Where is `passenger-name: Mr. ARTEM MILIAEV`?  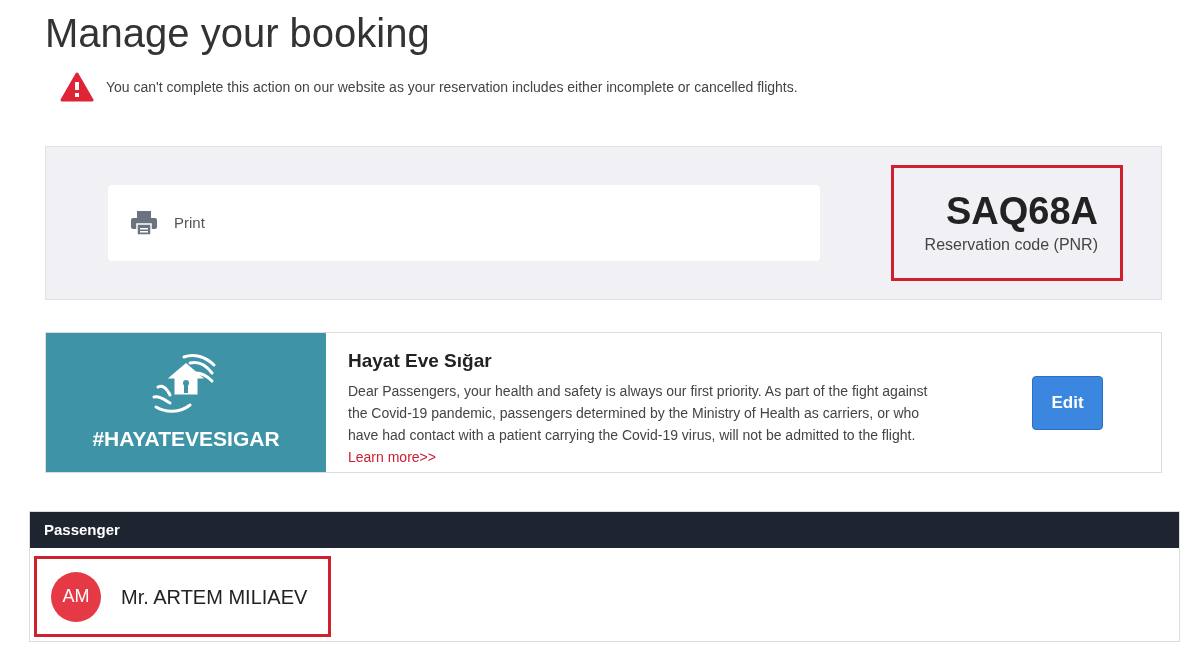 passenger-name: Mr. ARTEM MILIAEV is located at coordinates (214, 597).